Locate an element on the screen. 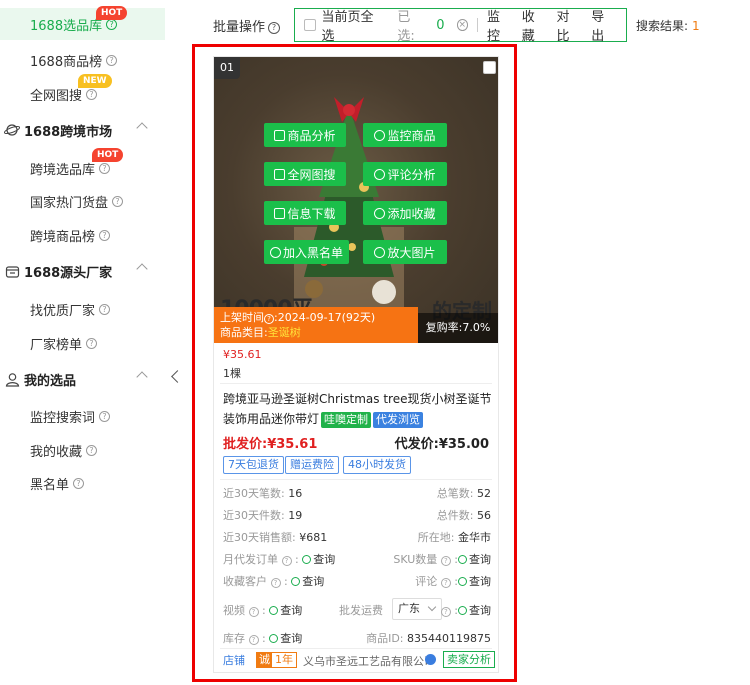  sidebar-item-cross-border-selection: 跨境选品库 ? HOT is located at coordinates (82, 166).